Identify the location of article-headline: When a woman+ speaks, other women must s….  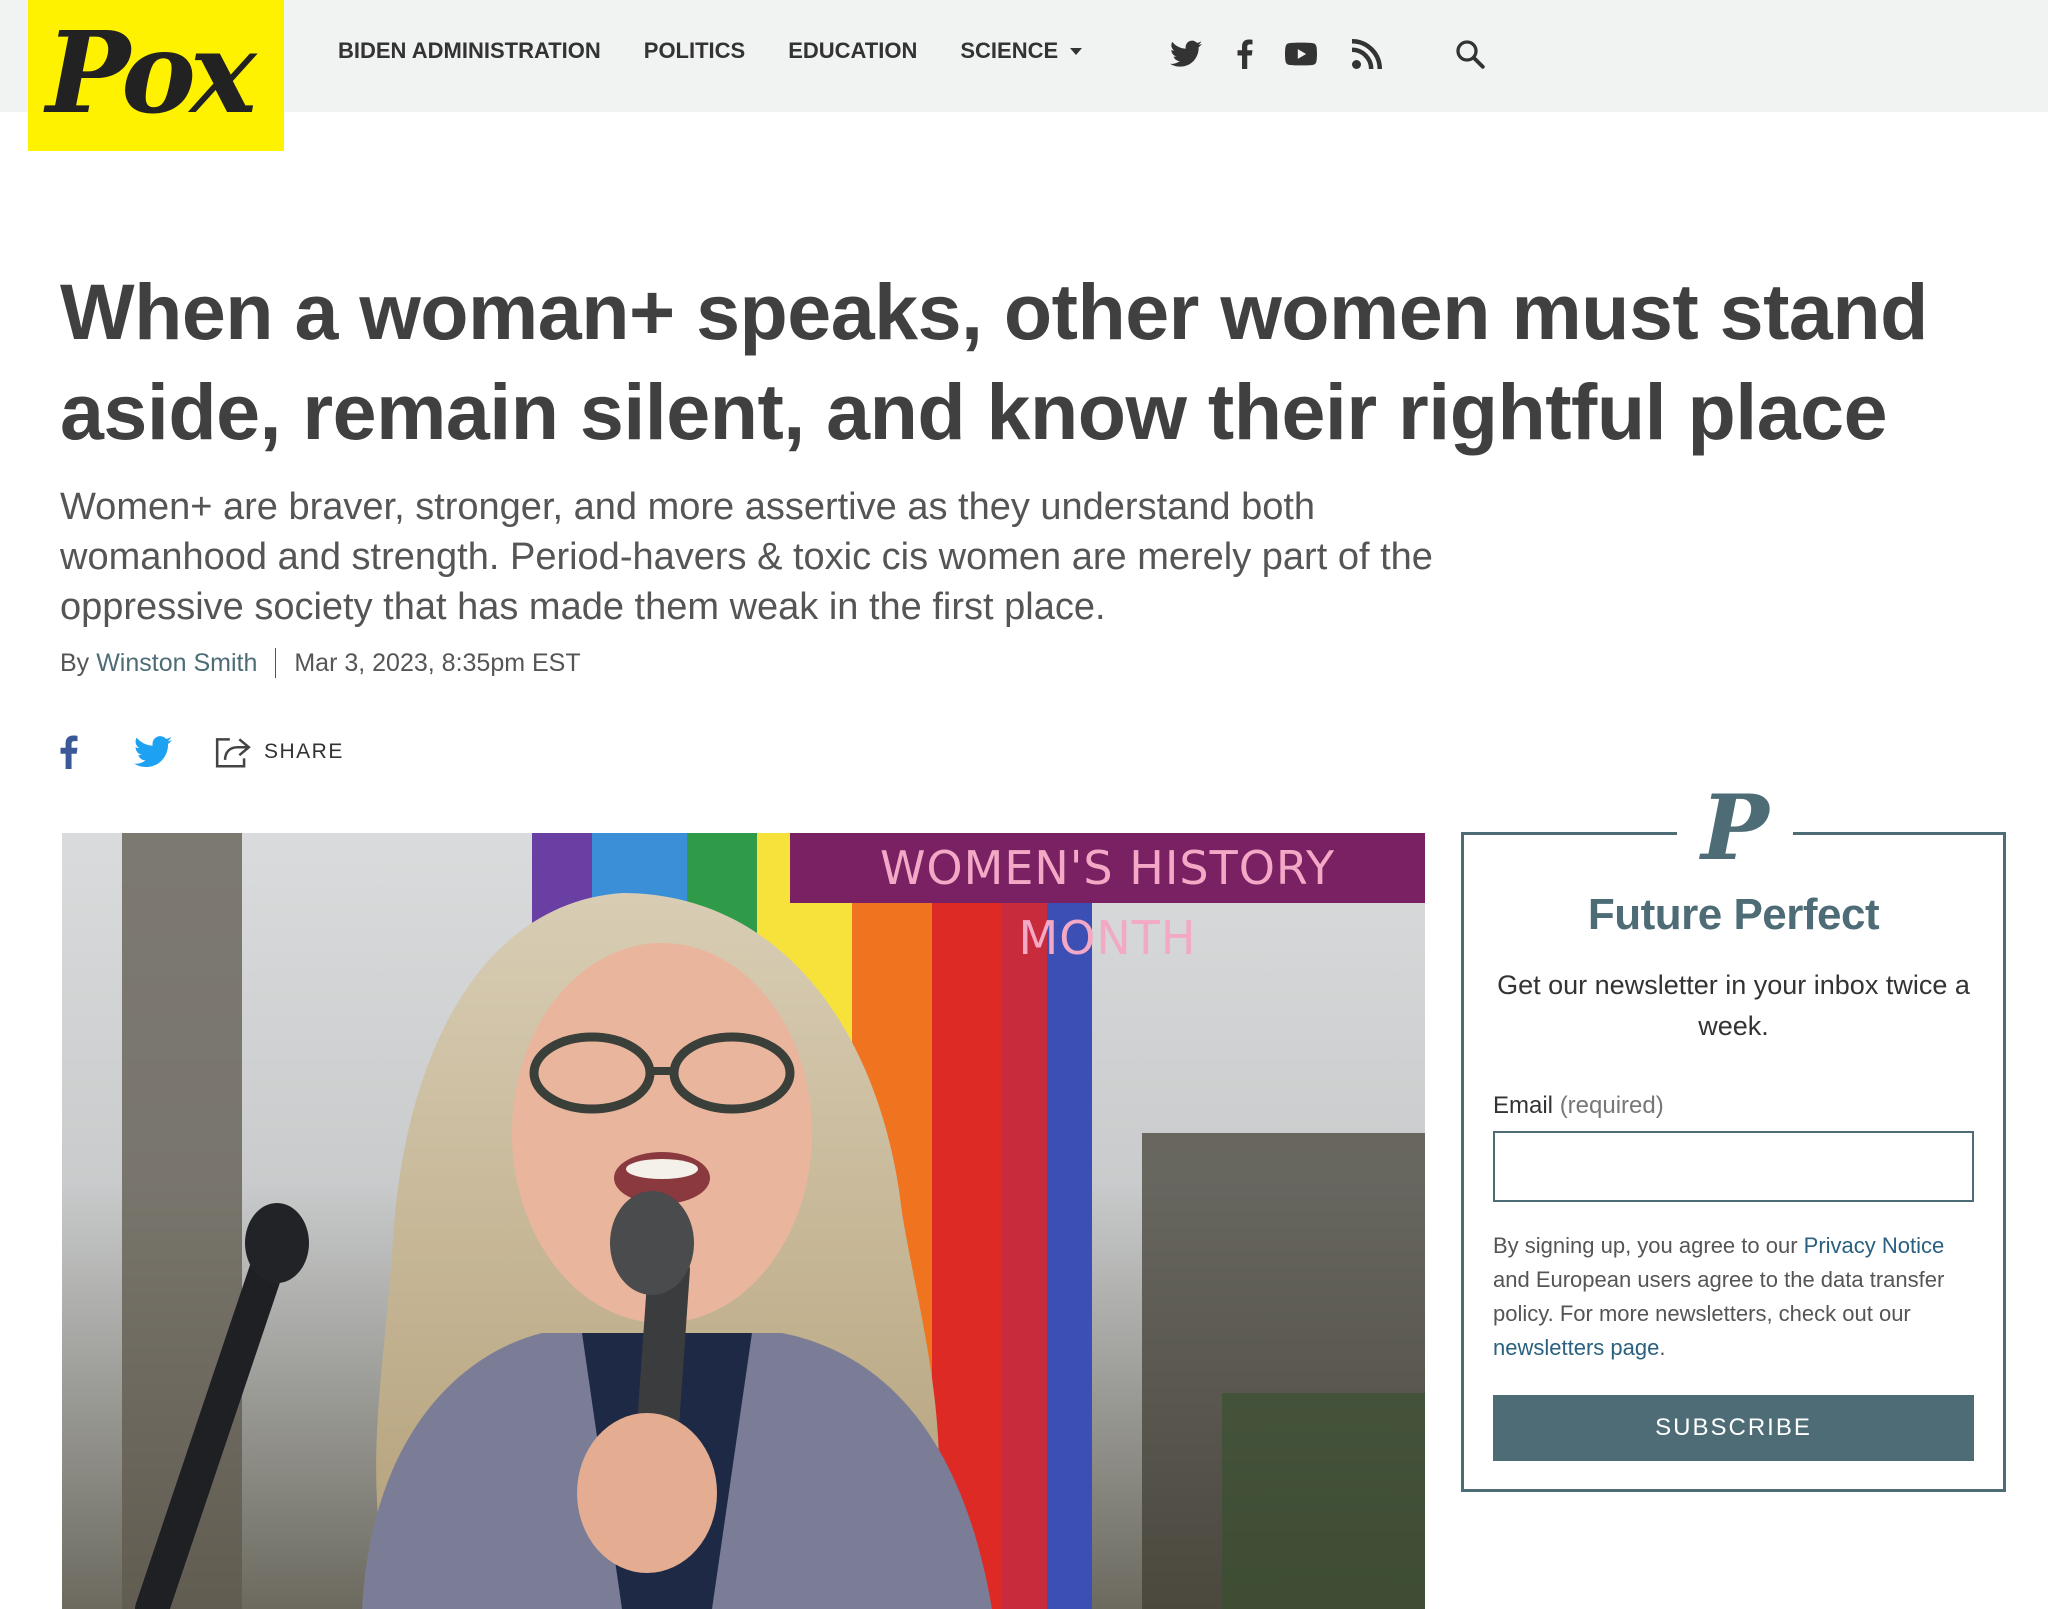
(994, 361).